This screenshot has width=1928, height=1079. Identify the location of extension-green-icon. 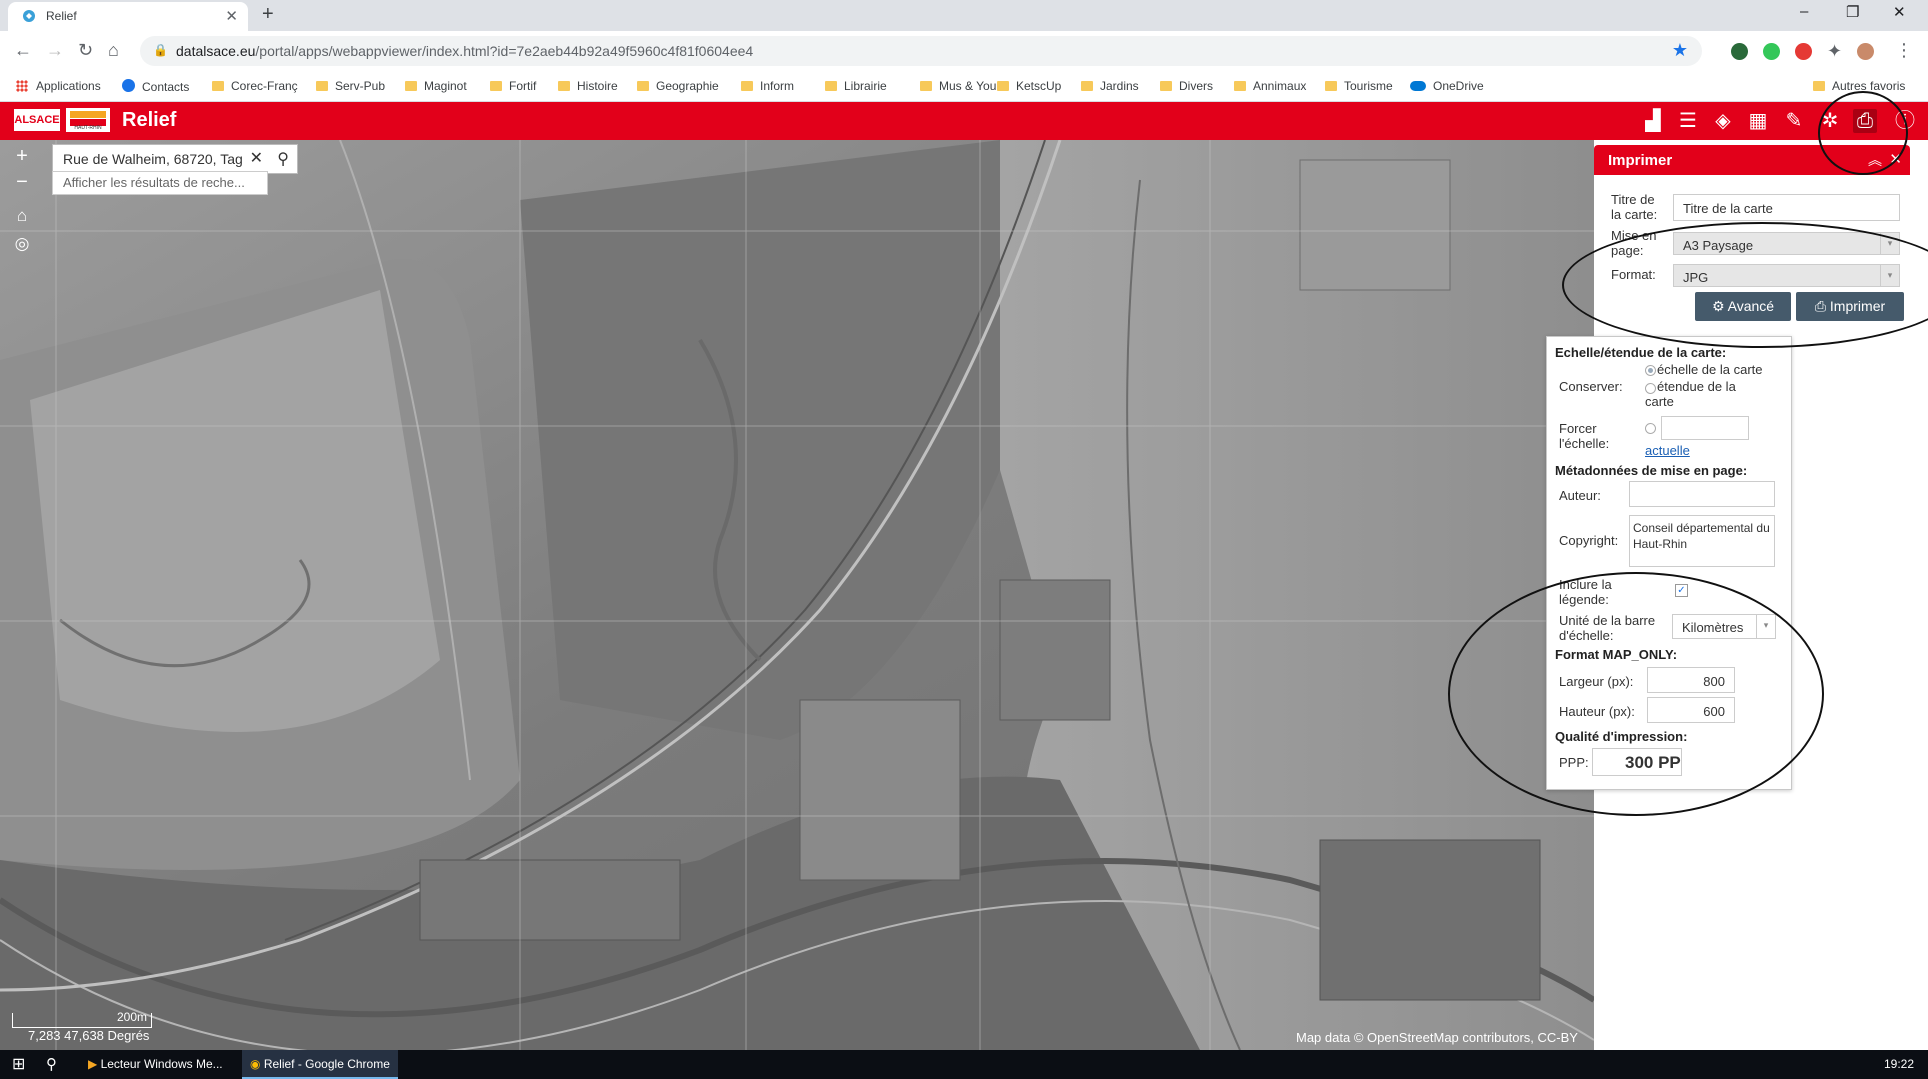
(1771, 51).